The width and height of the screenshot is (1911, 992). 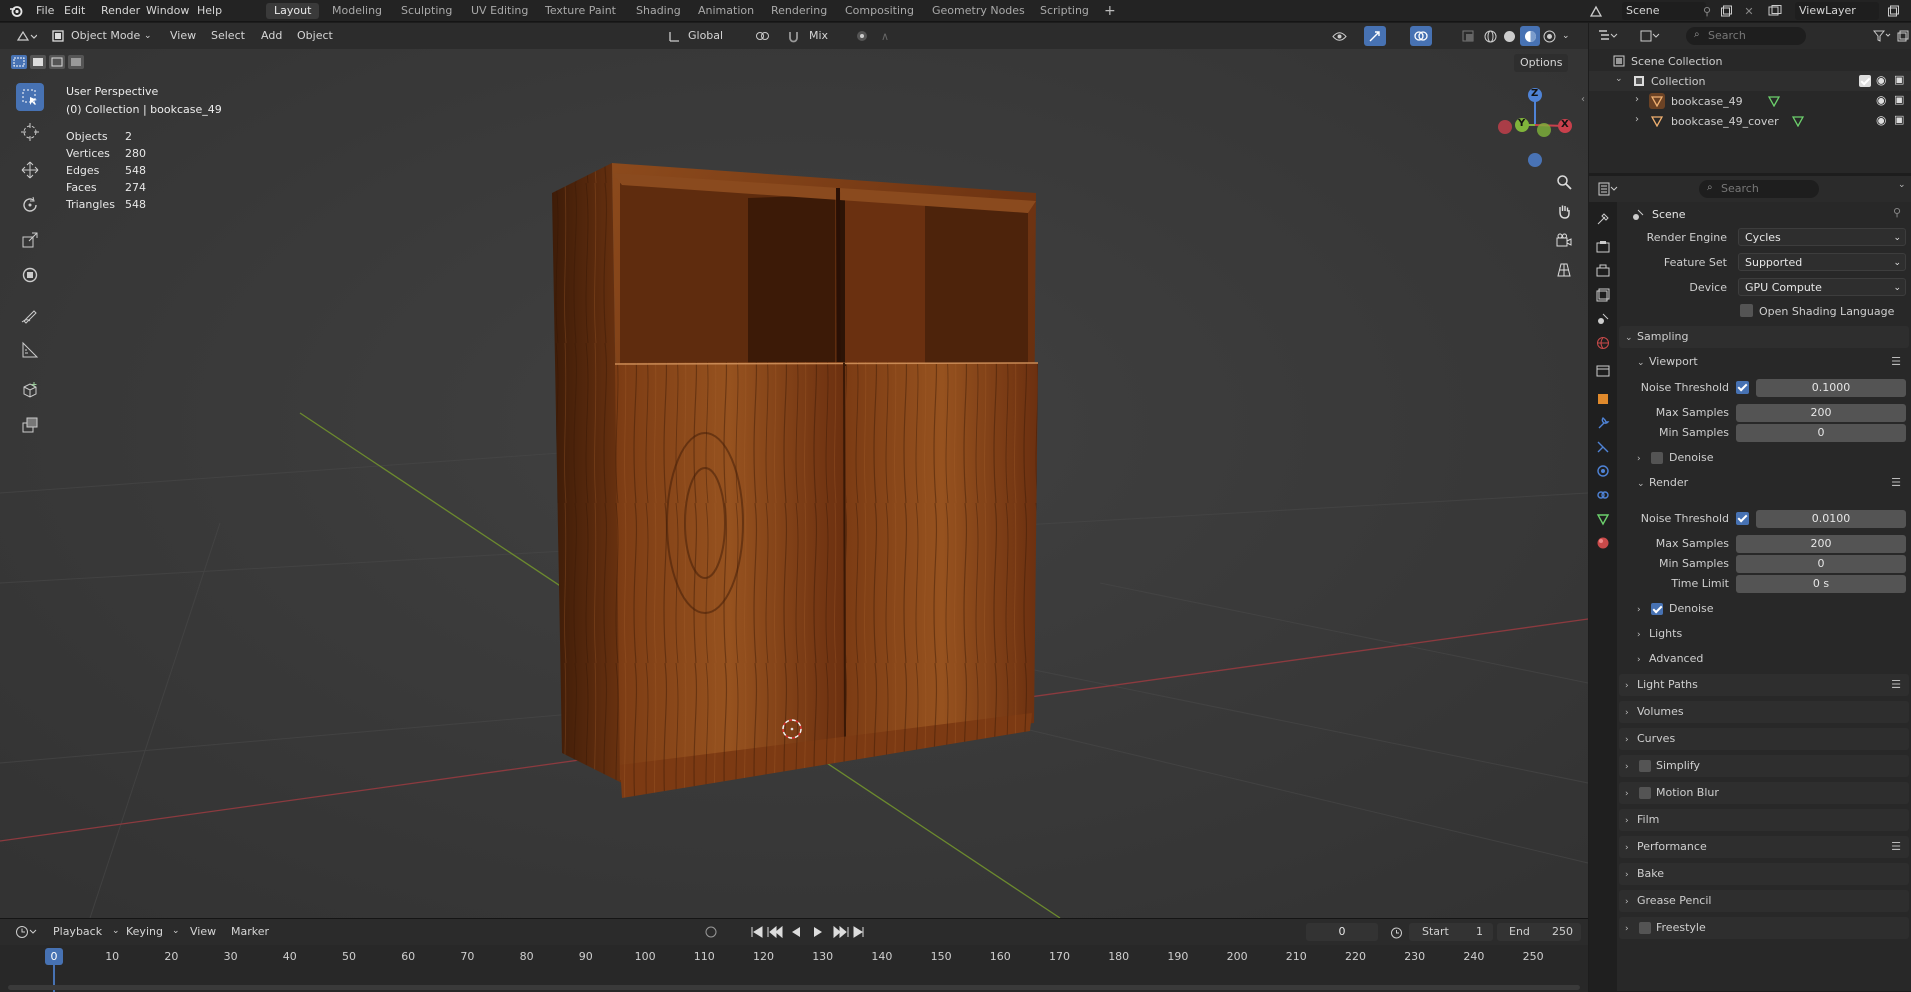 What do you see at coordinates (1451, 932) in the screenshot?
I see `start-frame-field: Start 1` at bounding box center [1451, 932].